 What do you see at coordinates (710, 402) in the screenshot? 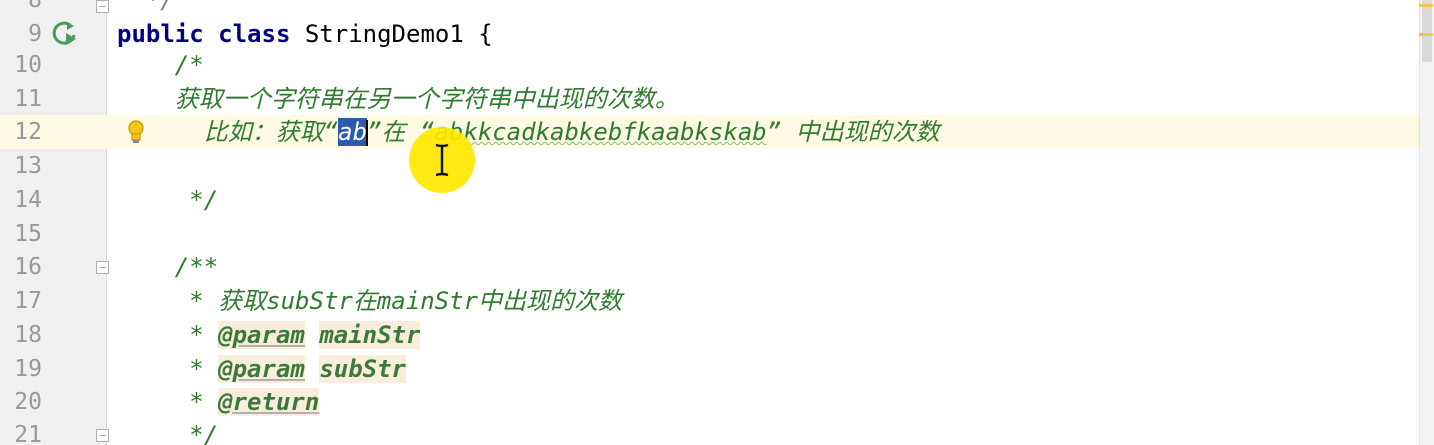
I see `code-line: 20 * @return` at bounding box center [710, 402].